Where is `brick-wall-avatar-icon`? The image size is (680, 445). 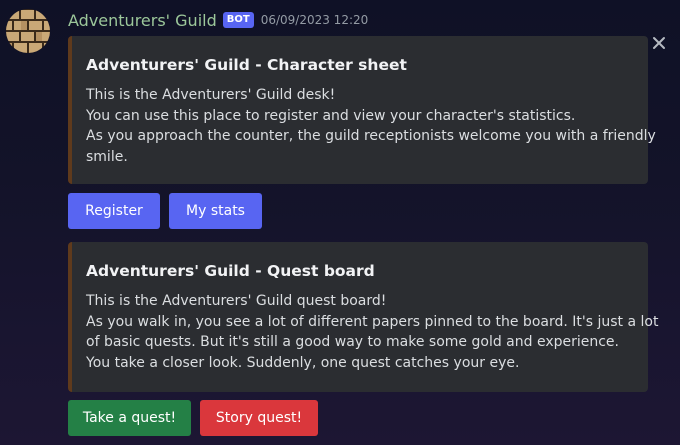
brick-wall-avatar-icon is located at coordinates (28, 31).